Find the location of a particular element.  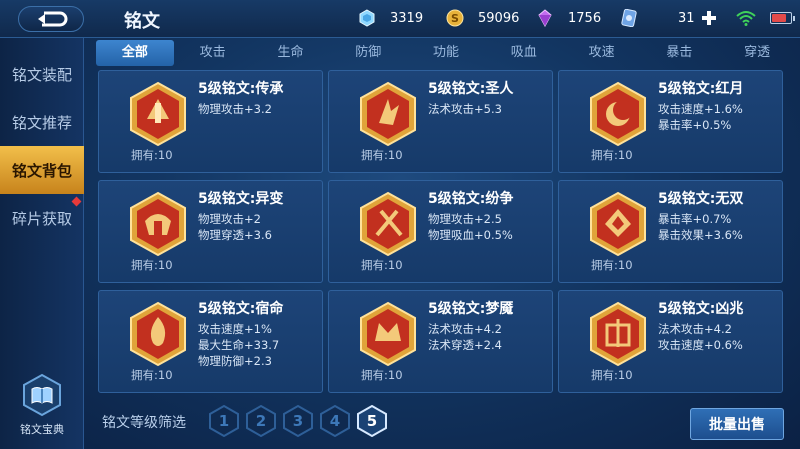

sidebar-item-label: 铭文推荐 is located at coordinates (41, 122).